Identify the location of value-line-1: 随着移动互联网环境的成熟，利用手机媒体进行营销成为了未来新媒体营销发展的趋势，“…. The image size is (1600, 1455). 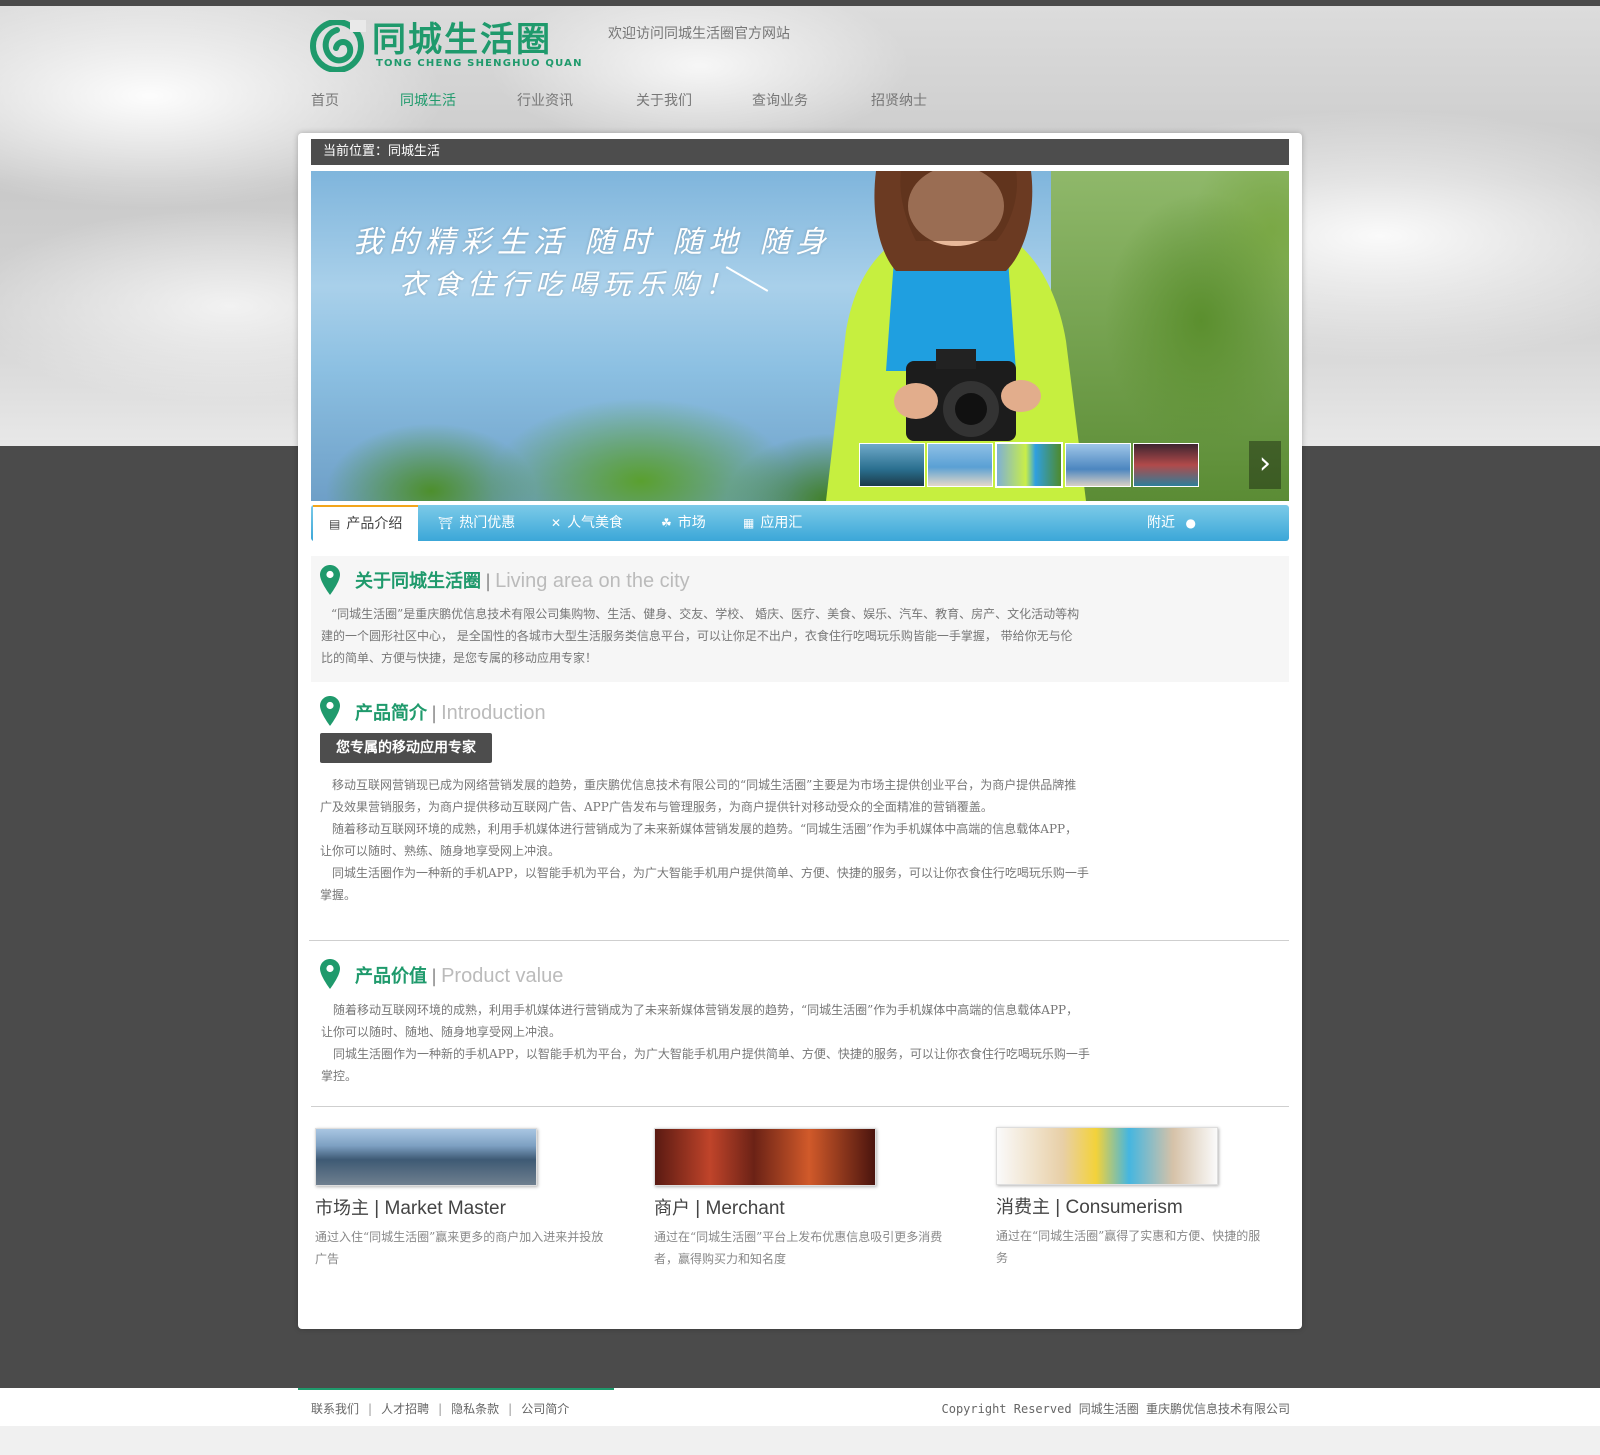
(706, 1010).